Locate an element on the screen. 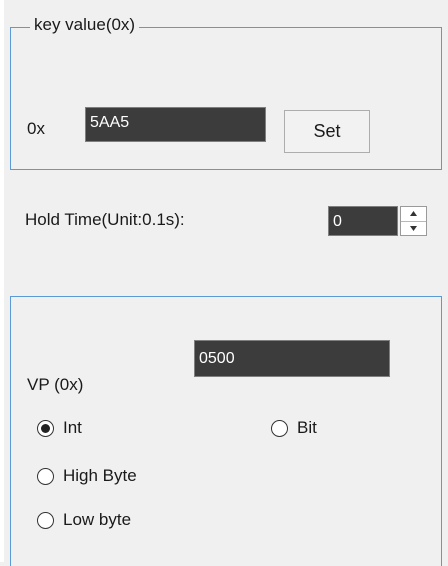 Image resolution: width=448 pixels, height=566 pixels. spin-up-button is located at coordinates (413, 214).